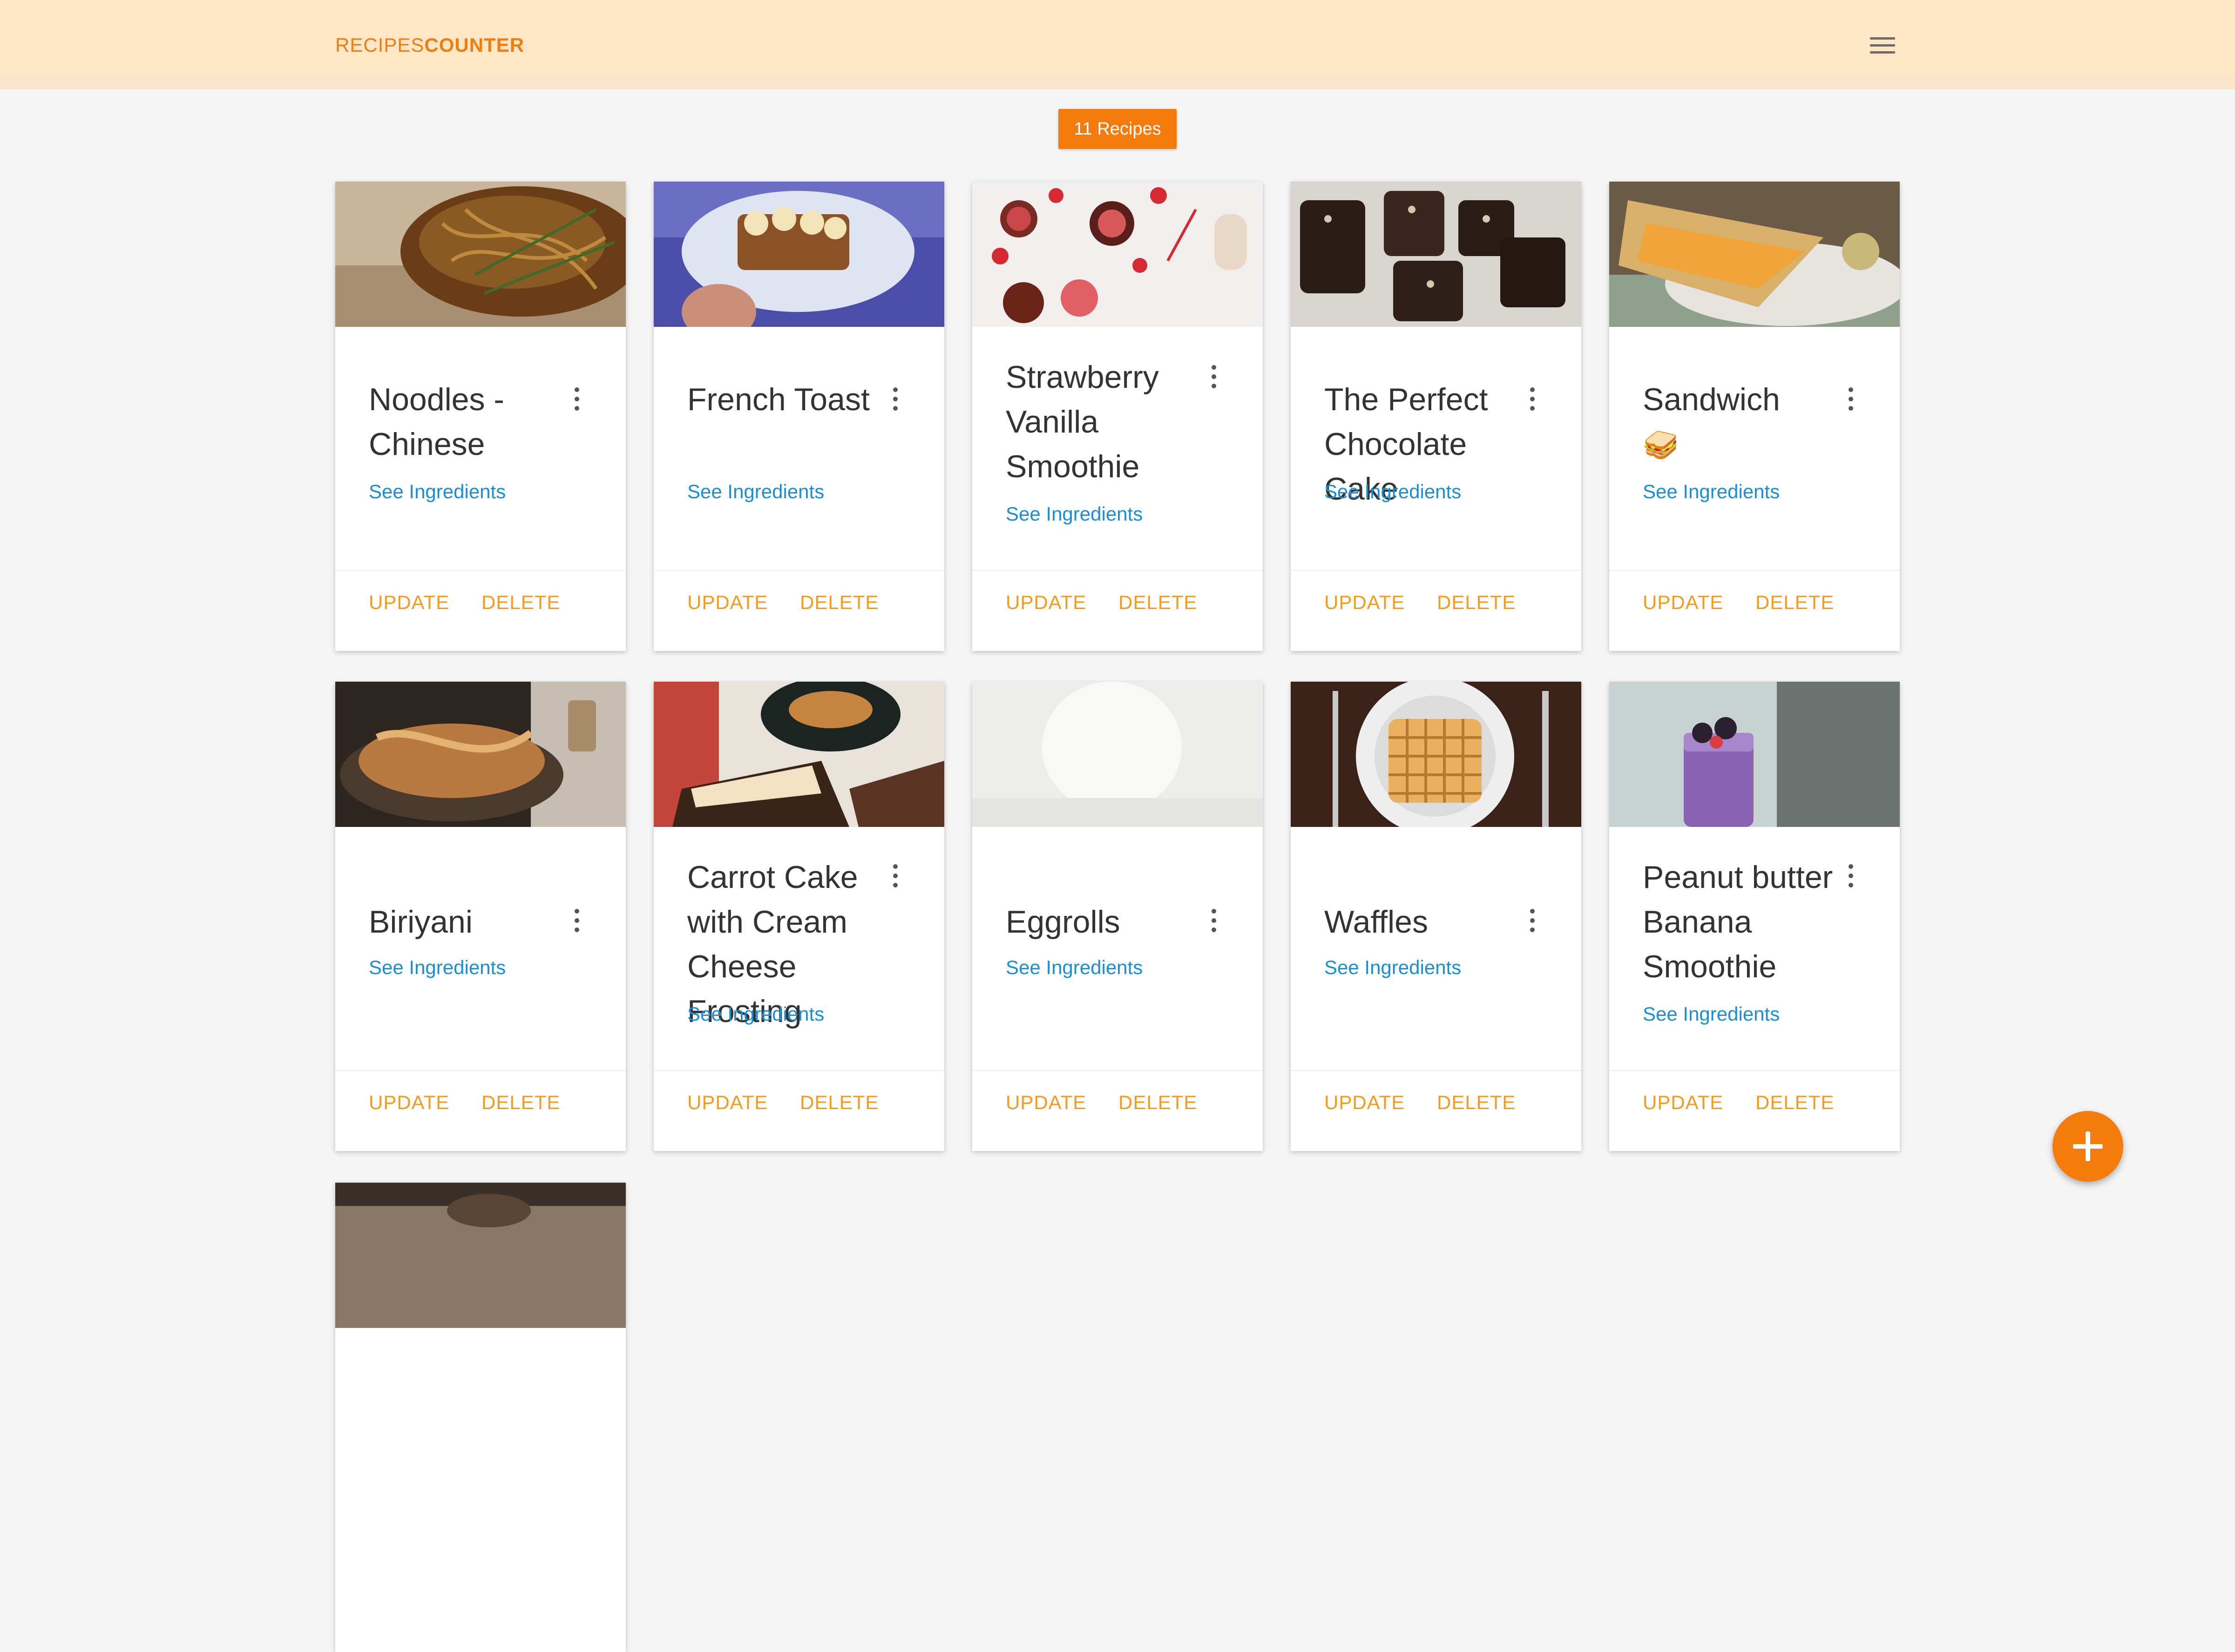 The image size is (2235, 1652). What do you see at coordinates (437, 422) in the screenshot?
I see `recipe-title: Noodles - Chinese` at bounding box center [437, 422].